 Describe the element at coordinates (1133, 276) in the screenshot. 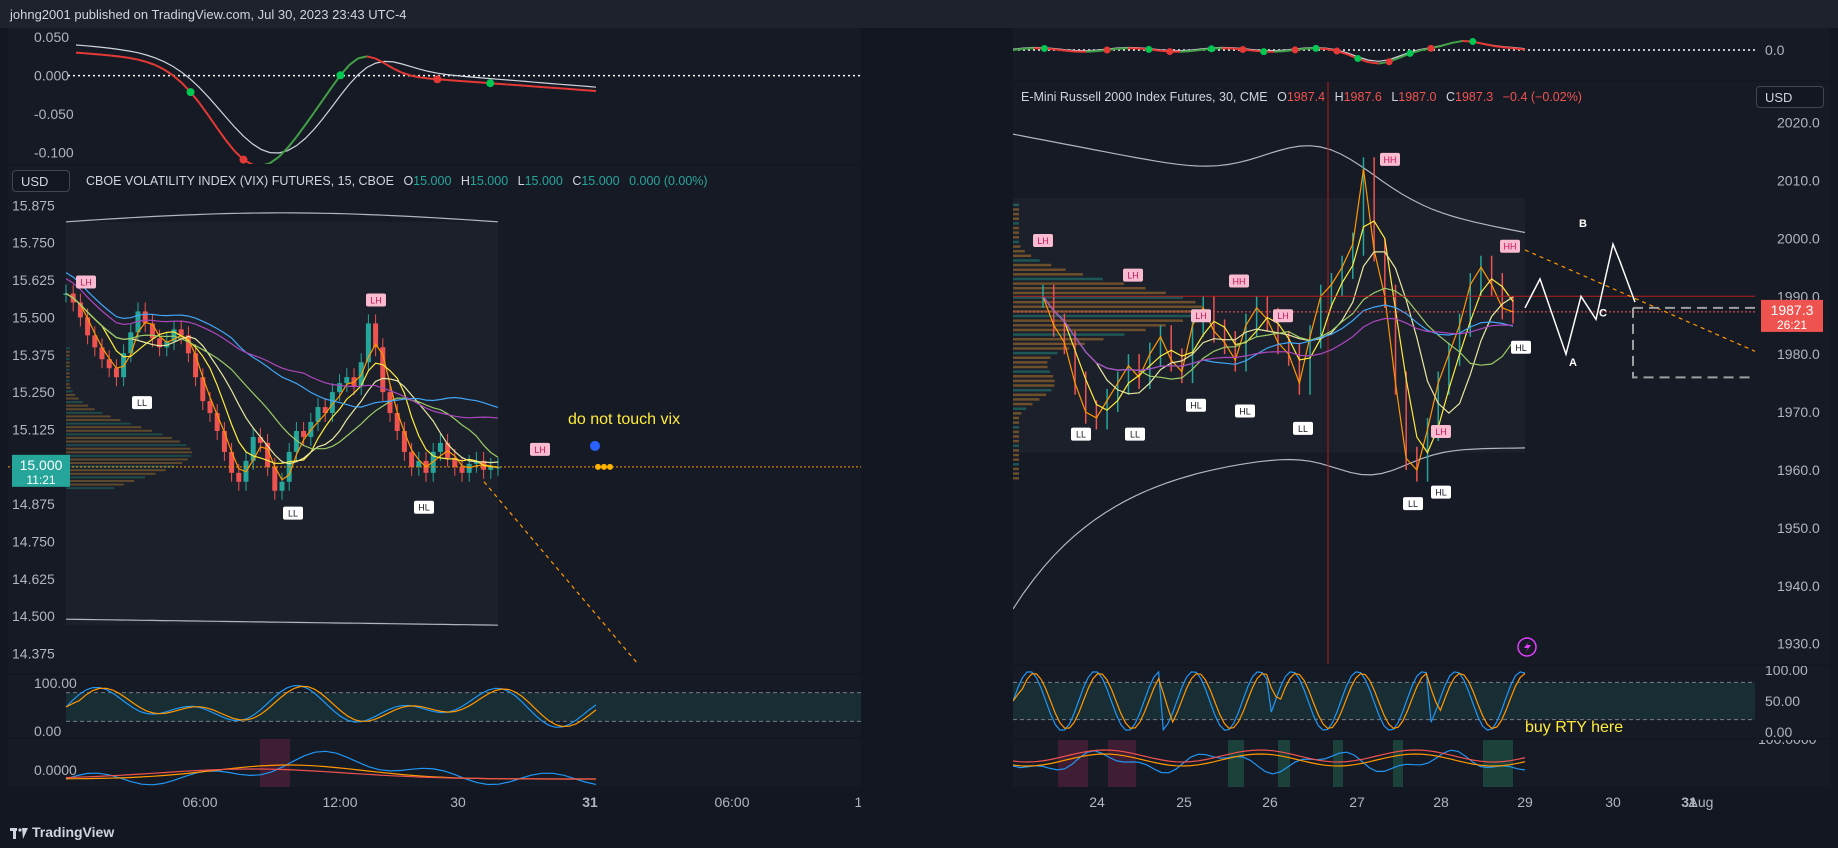

I see `right-swing-label: LH` at that location.